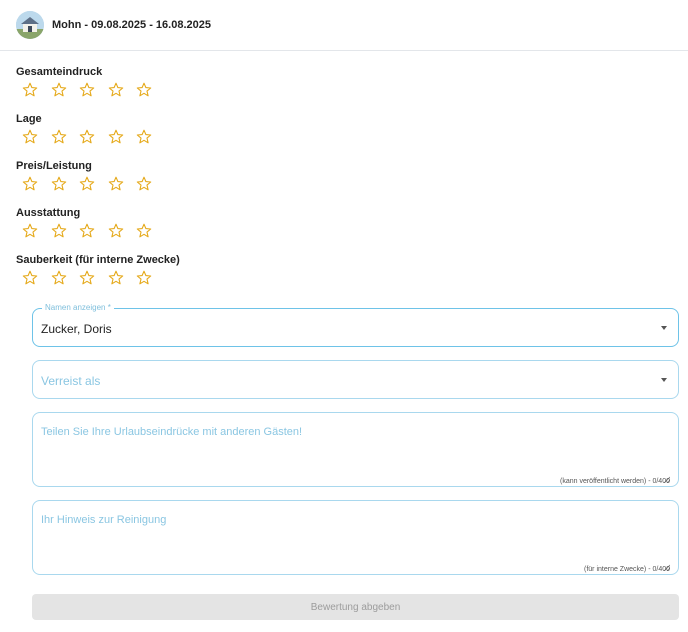 Image resolution: width=688 pixels, height=632 pixels. Describe the element at coordinates (48, 213) in the screenshot. I see `rating-label: Ausstattung` at that location.